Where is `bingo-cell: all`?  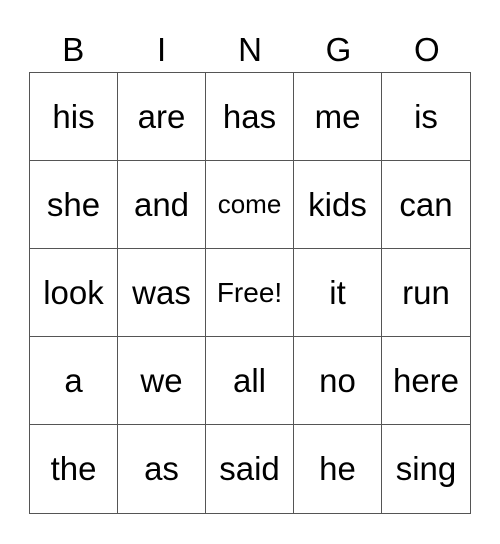 bingo-cell: all is located at coordinates (250, 381).